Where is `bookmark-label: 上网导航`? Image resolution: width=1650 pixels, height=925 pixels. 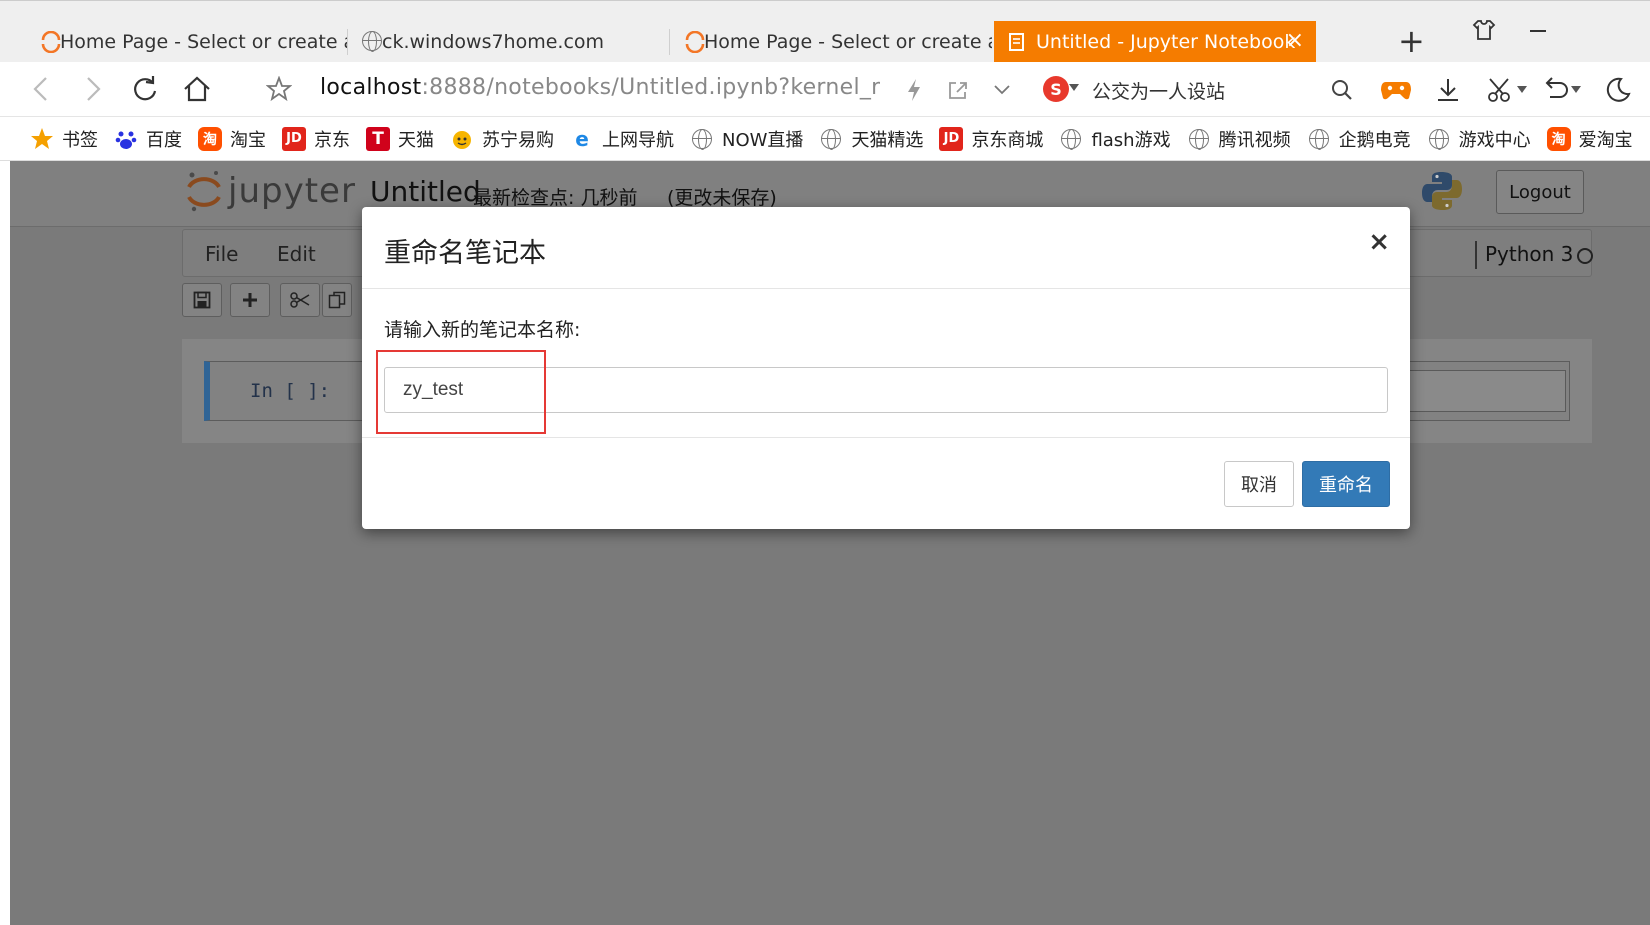 bookmark-label: 上网导航 is located at coordinates (638, 140).